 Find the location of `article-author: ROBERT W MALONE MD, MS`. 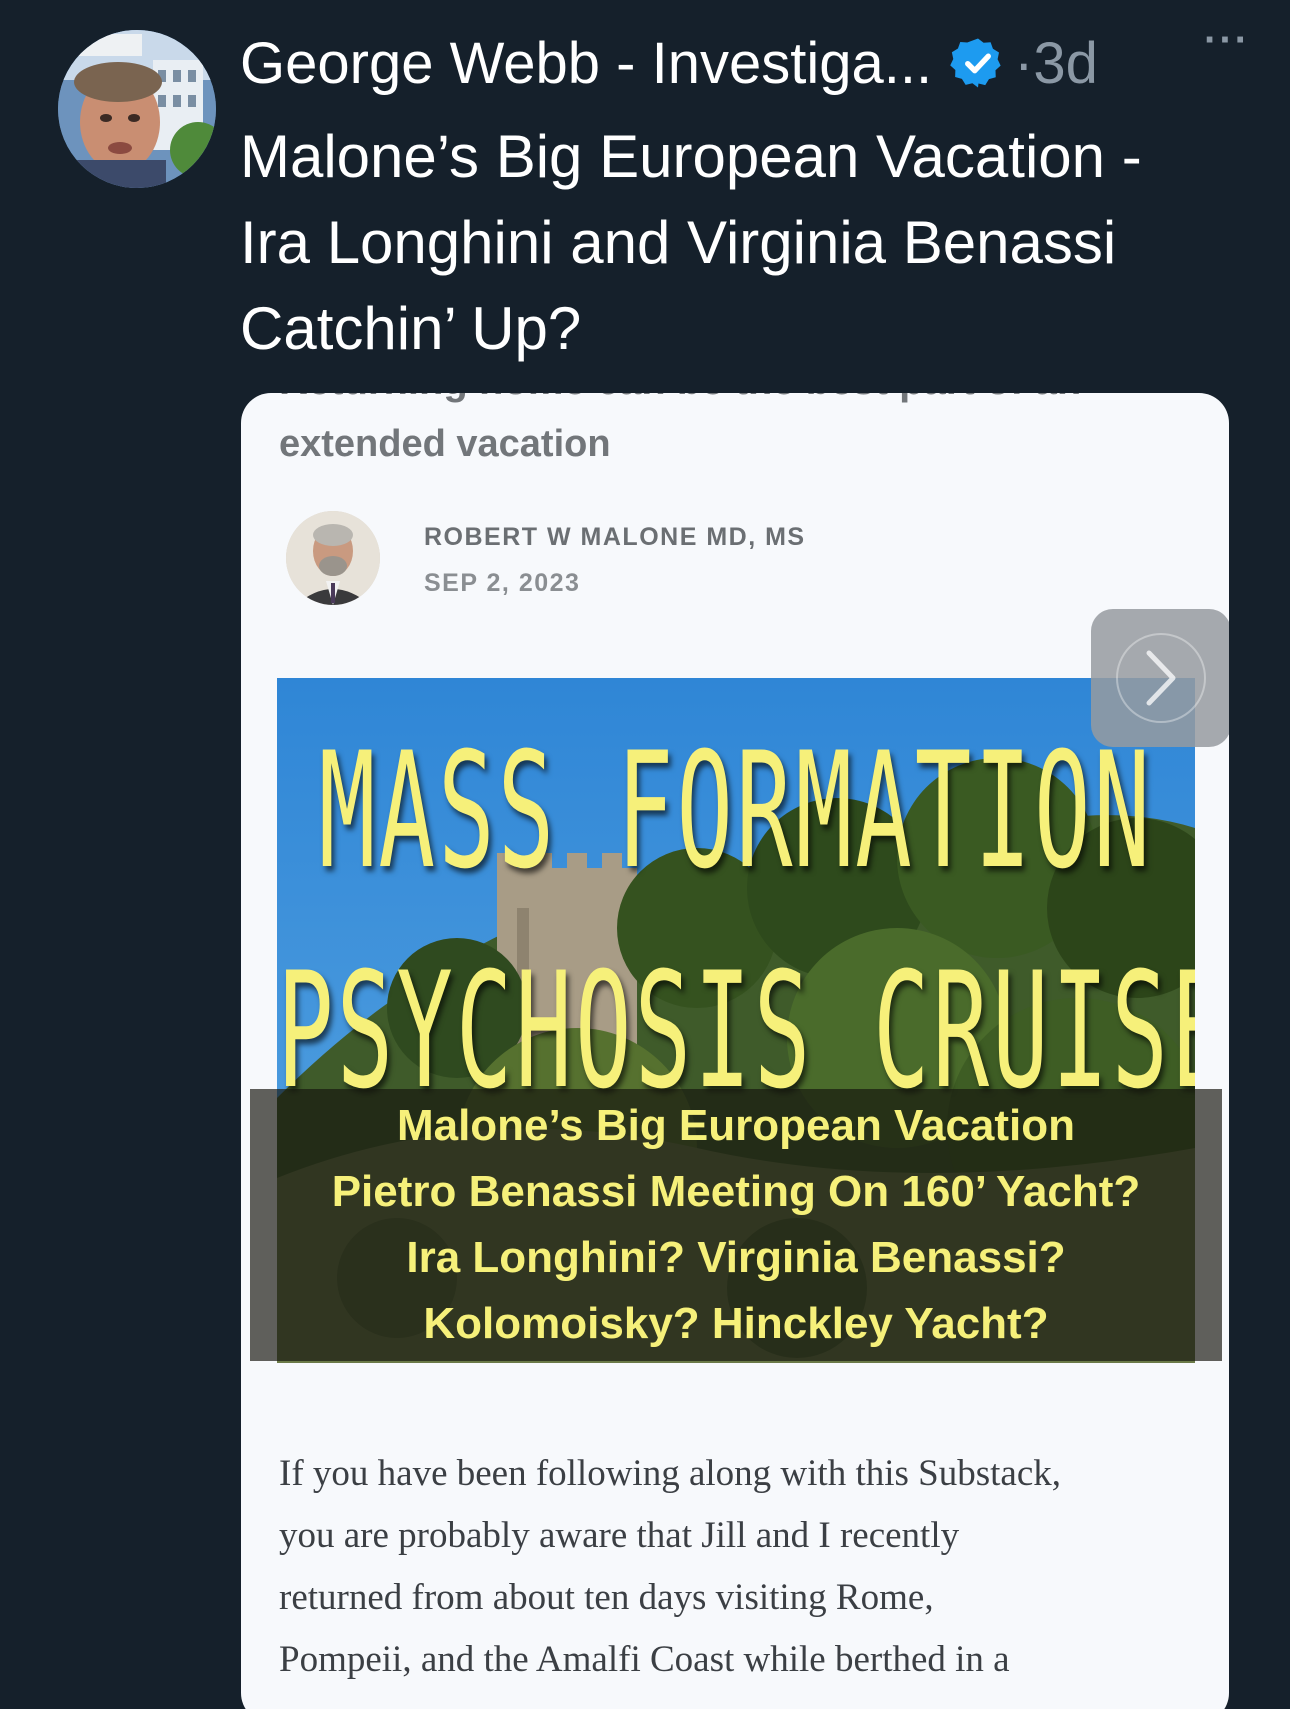

article-author: ROBERT W MALONE MD, MS is located at coordinates (615, 537).